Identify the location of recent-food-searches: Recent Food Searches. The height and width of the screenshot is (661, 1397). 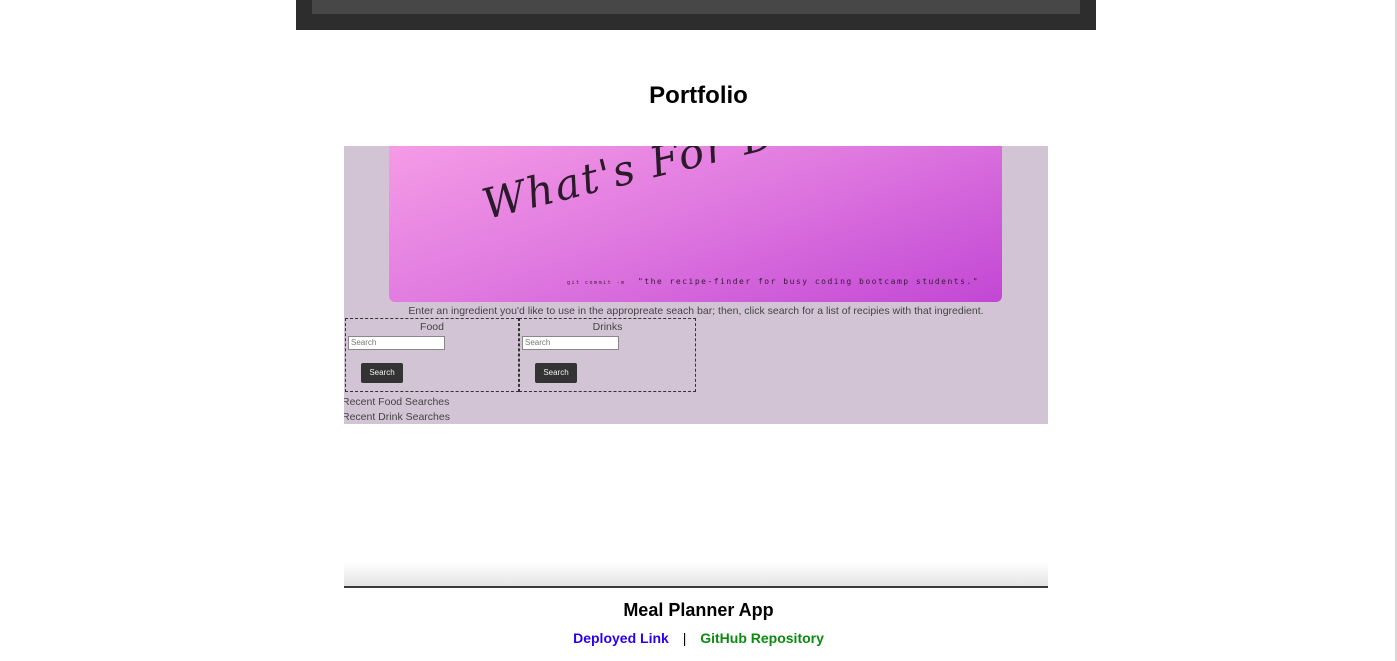
(397, 402).